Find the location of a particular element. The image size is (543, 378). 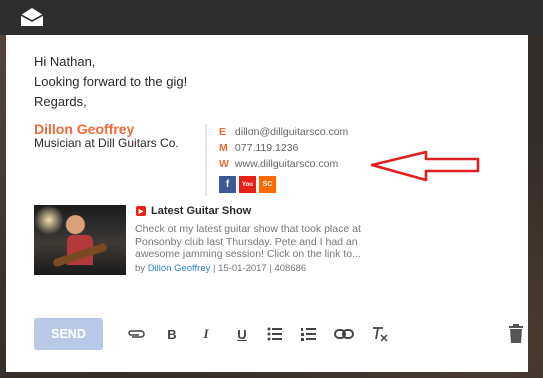

compose-toolbar: SEND B I U is located at coordinates (278, 334).